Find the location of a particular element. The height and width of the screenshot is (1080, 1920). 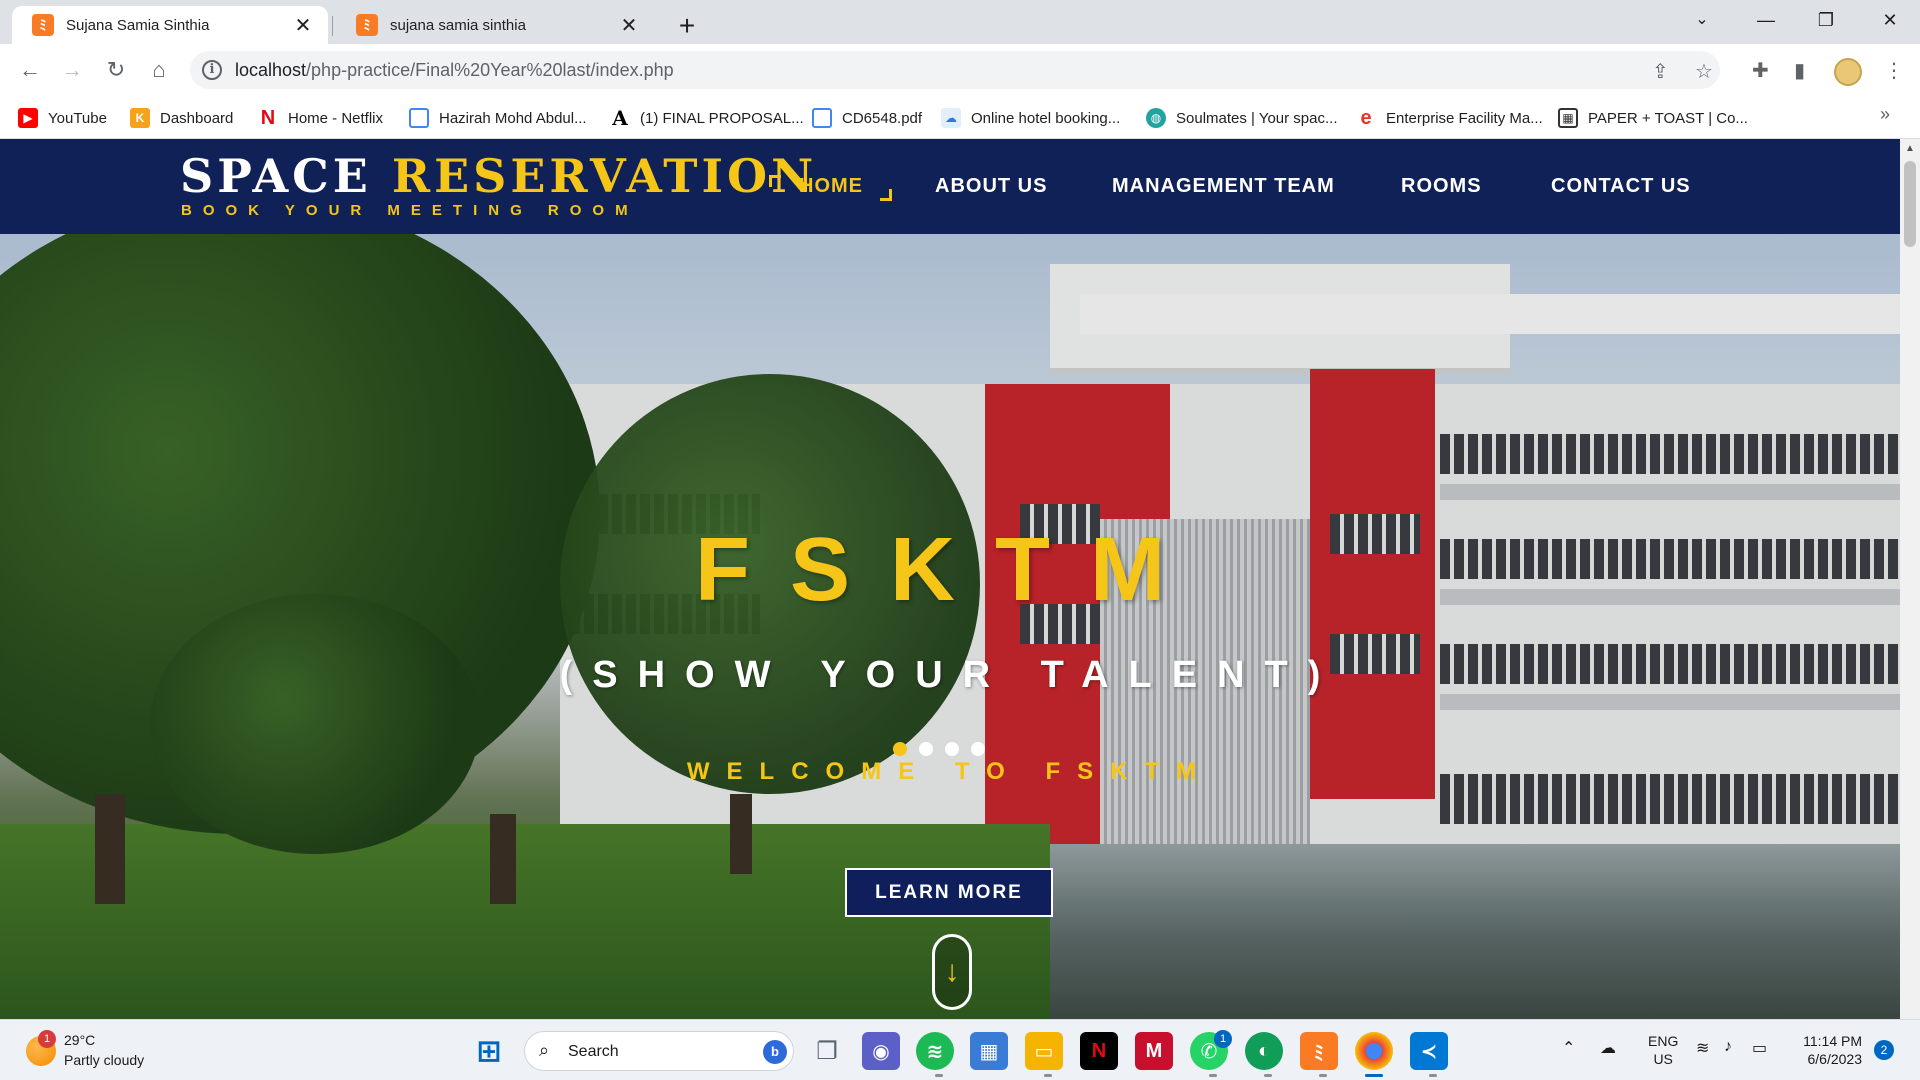

vscode-icon: ≺ is located at coordinates (1429, 1051).